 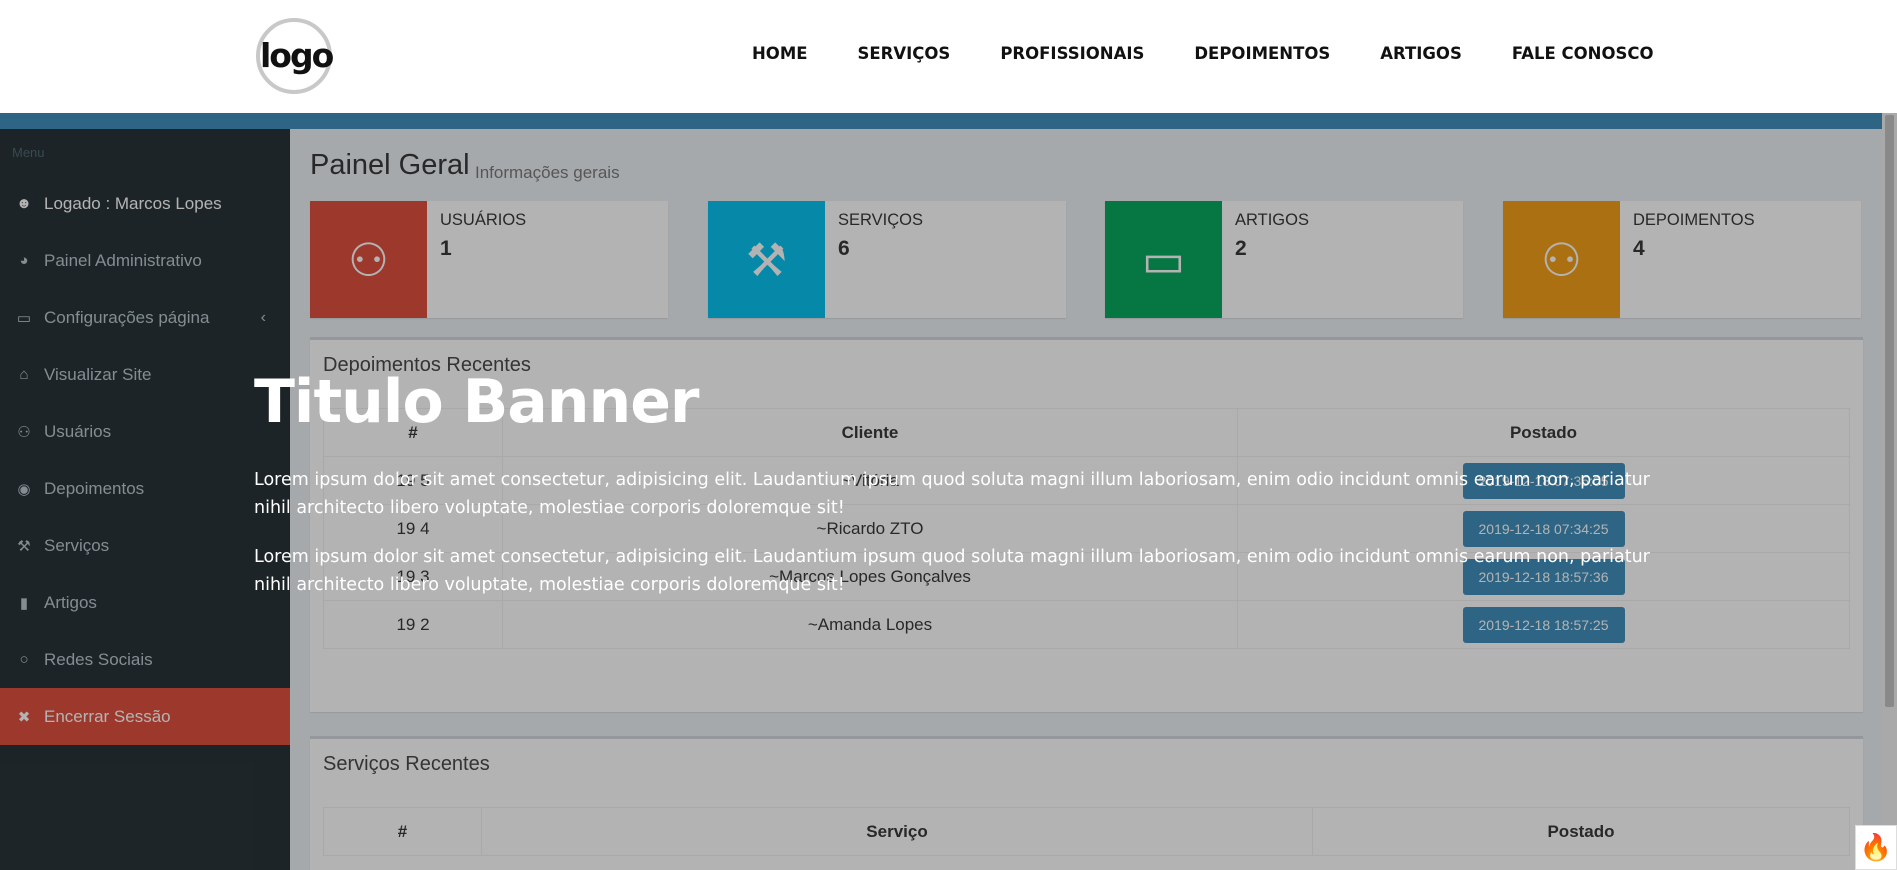 What do you see at coordinates (1262, 53) in the screenshot?
I see `nav-depoimentos: DEPOIMENTOS` at bounding box center [1262, 53].